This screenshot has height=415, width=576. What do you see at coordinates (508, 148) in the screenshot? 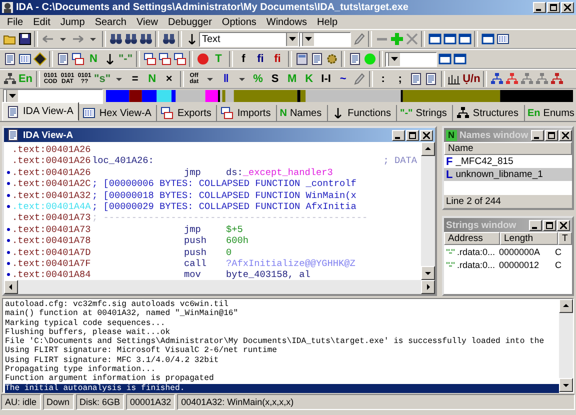
I see `column-header: Name` at bounding box center [508, 148].